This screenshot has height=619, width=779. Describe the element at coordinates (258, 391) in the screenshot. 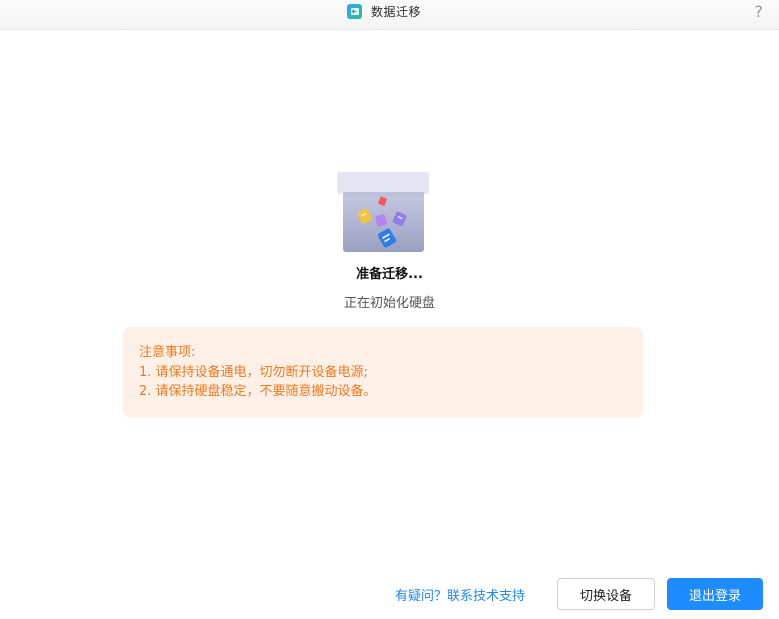

I see `notice-item: 2. 请保持硬盘稳定，不要随意搬动设备。` at that location.